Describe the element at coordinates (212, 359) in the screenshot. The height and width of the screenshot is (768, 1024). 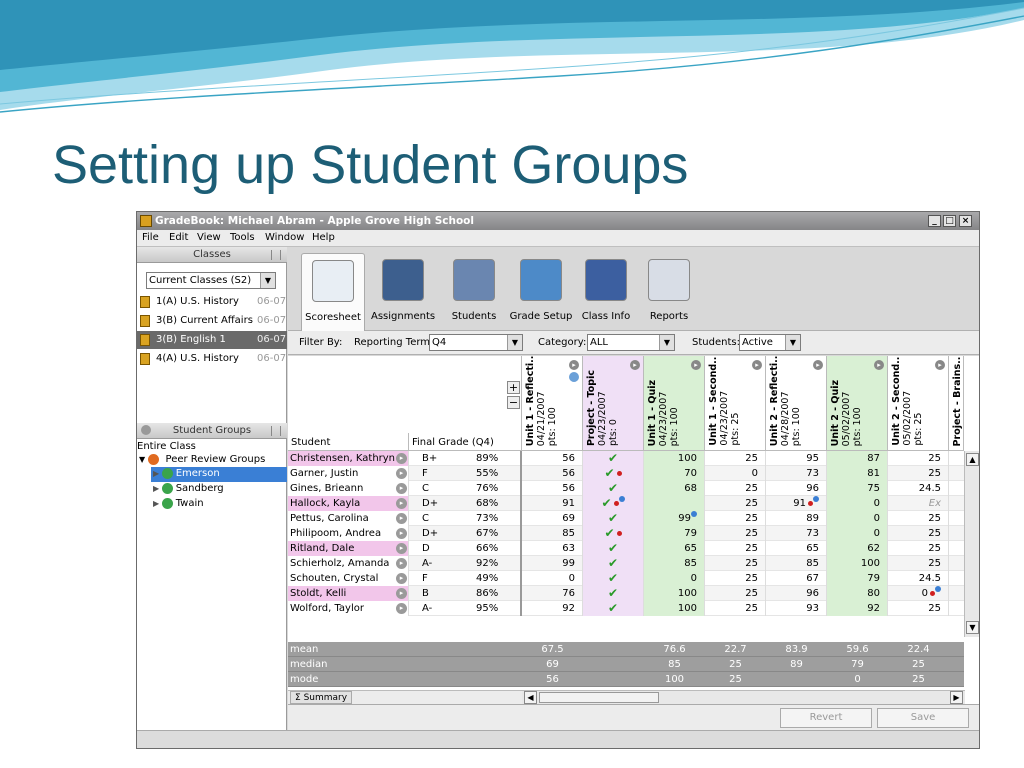
I see `class-item: 4(A) U.S. History 06-07` at that location.